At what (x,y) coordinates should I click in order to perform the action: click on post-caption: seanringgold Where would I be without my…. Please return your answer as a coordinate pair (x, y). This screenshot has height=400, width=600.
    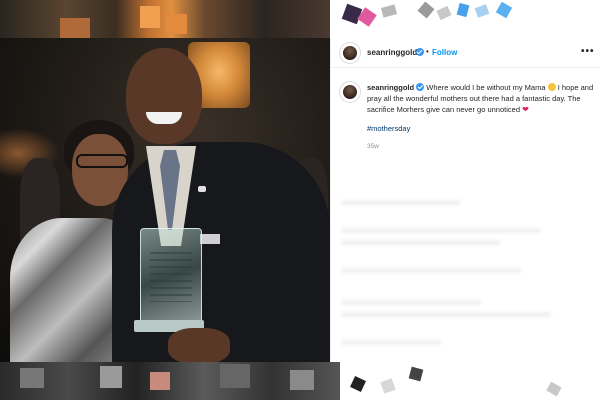
    Looking at the image, I should click on (481, 98).